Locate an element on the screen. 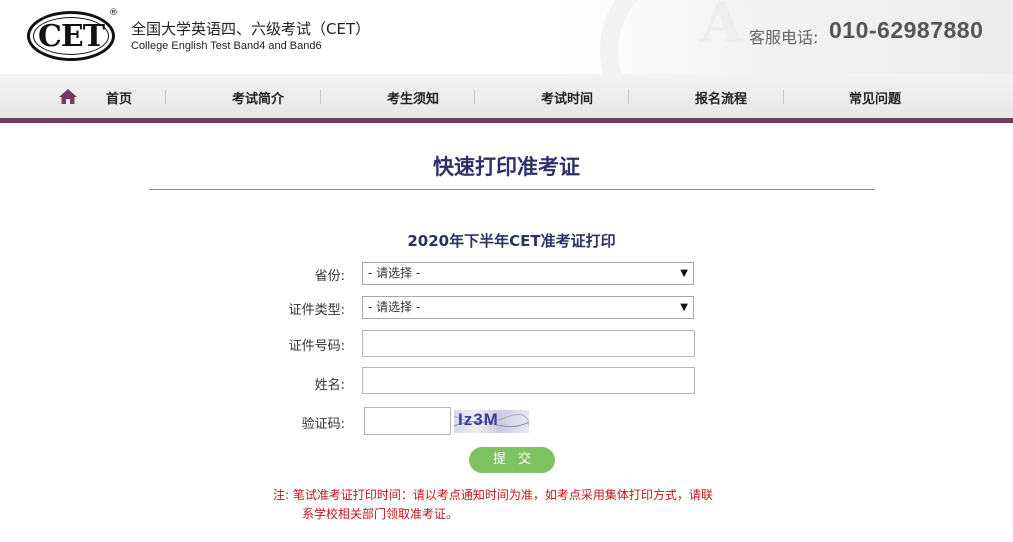 The image size is (1013, 542). home-icon is located at coordinates (68, 96).